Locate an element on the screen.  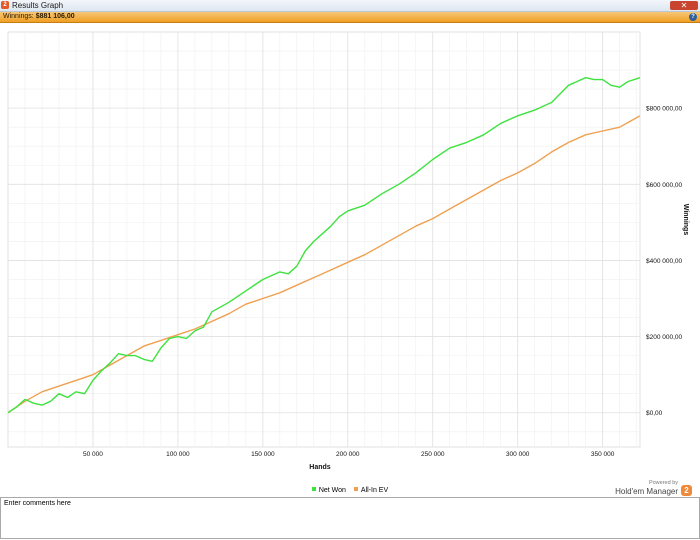
close-button: ✕ is located at coordinates (684, 5).